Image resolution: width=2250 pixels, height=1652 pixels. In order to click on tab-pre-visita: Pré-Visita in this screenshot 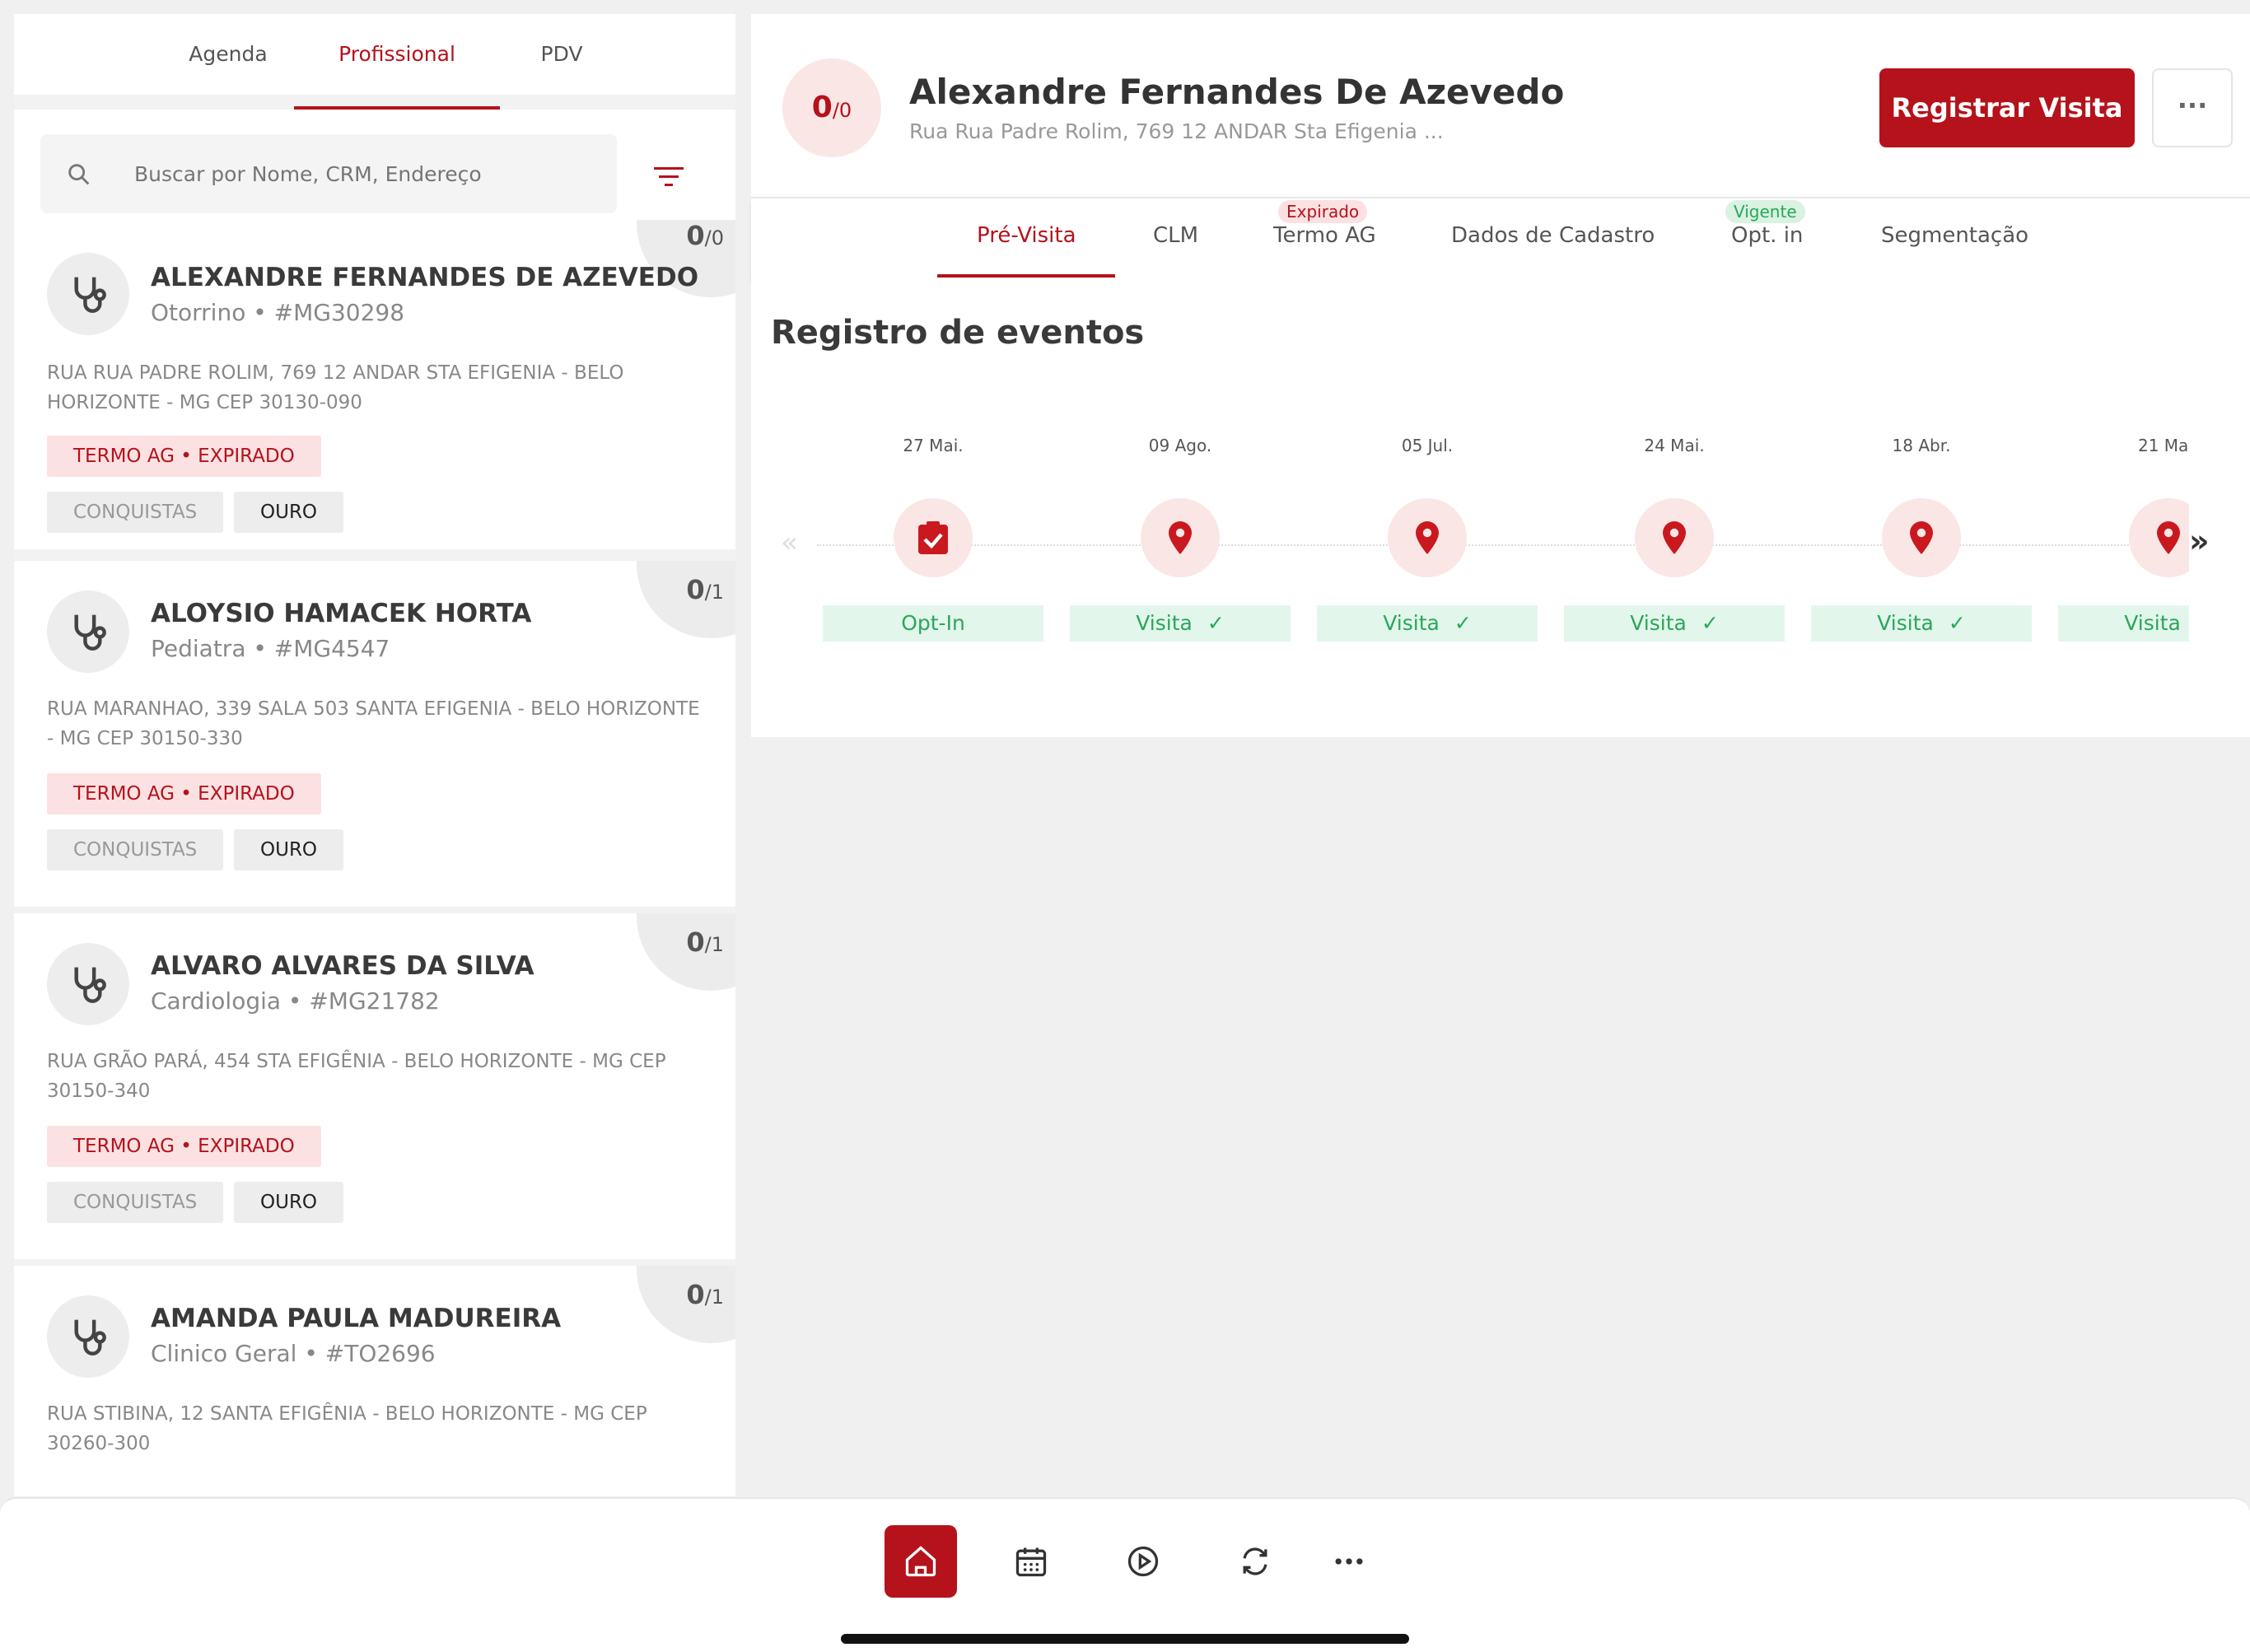, I will do `click(1026, 235)`.